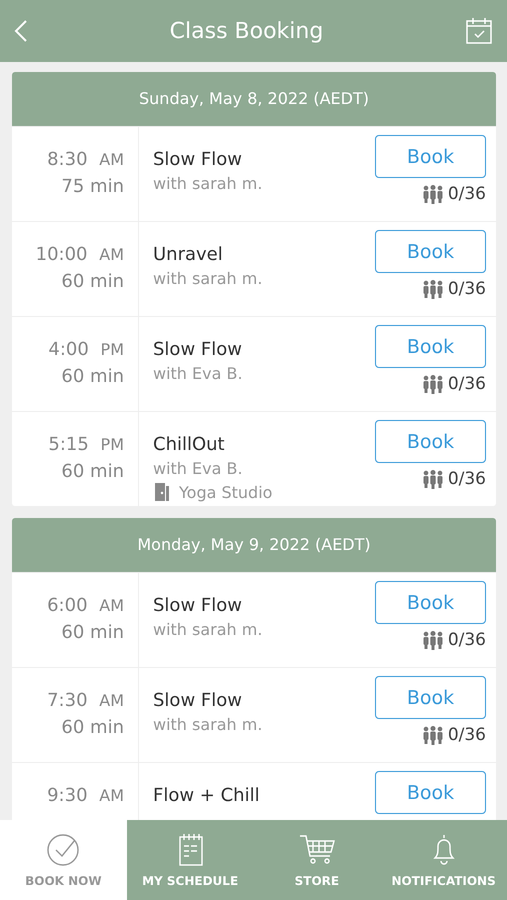  I want to click on class-time: 5:15 PM, so click(86, 444).